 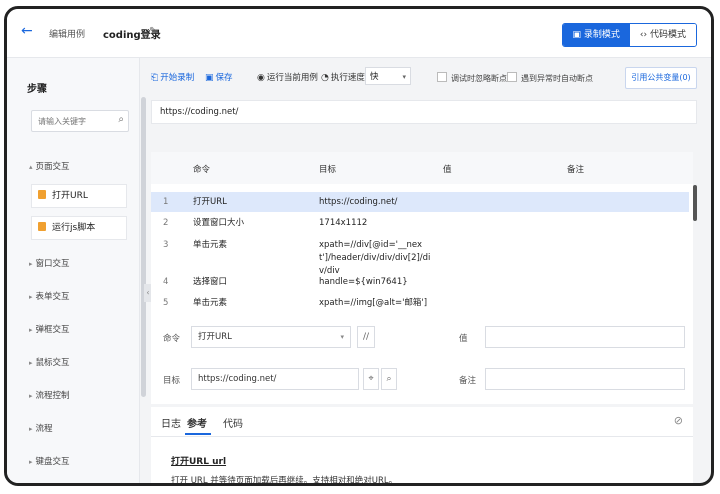 I want to click on command-value: 打开URL, so click(x=215, y=337).